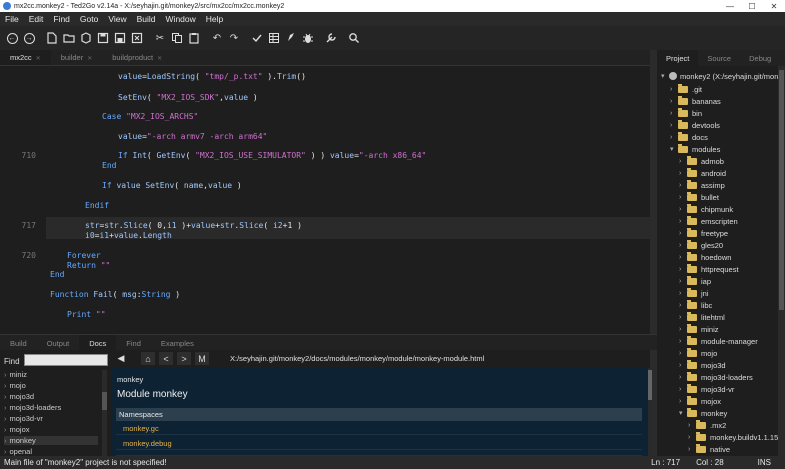 The image size is (785, 469). What do you see at coordinates (52, 38) in the screenshot?
I see `new-file-icon` at bounding box center [52, 38].